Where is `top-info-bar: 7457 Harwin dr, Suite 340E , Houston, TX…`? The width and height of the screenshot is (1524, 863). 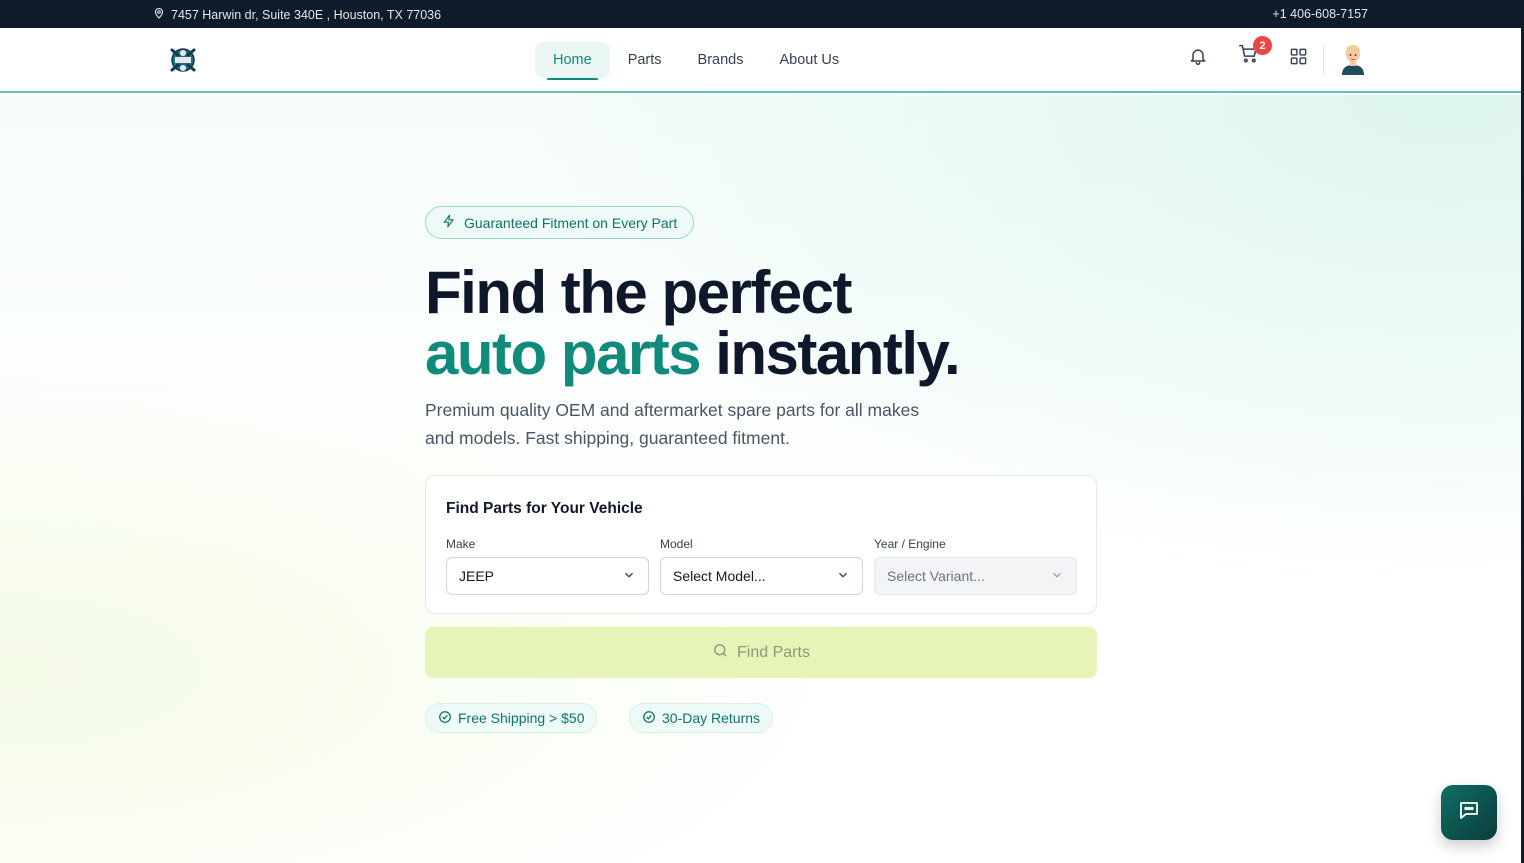 top-info-bar: 7457 Harwin dr, Suite 340E , Houston, TX… is located at coordinates (760, 14).